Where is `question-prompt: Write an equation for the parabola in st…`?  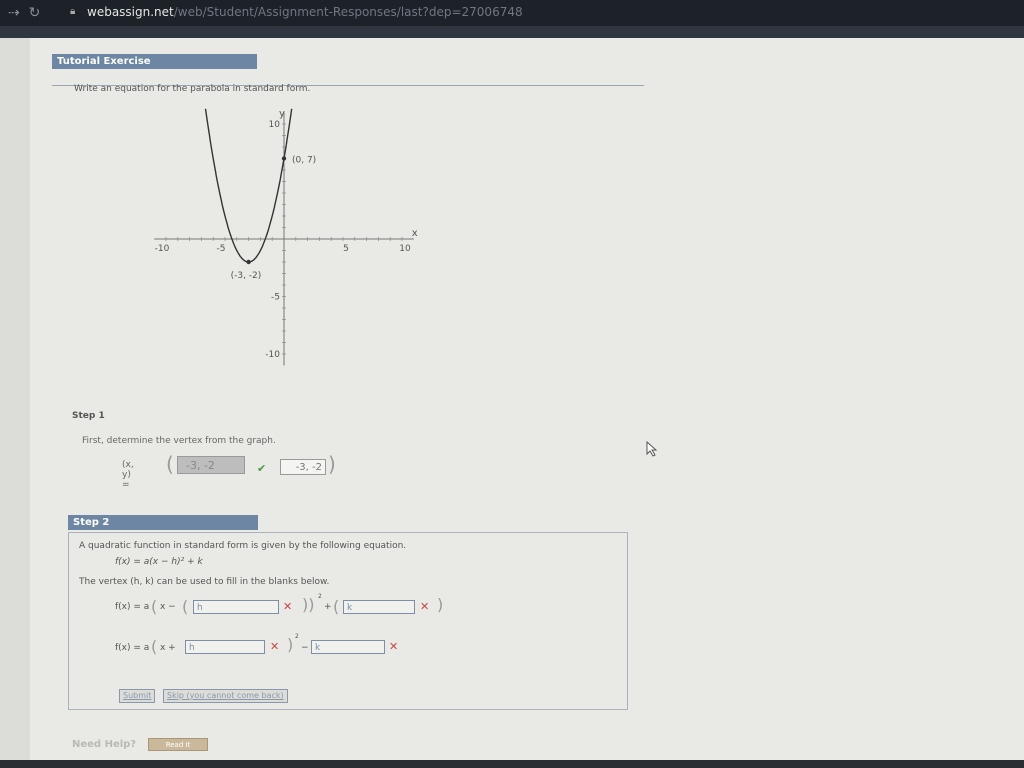
question-prompt: Write an equation for the parabola in st… is located at coordinates (192, 89).